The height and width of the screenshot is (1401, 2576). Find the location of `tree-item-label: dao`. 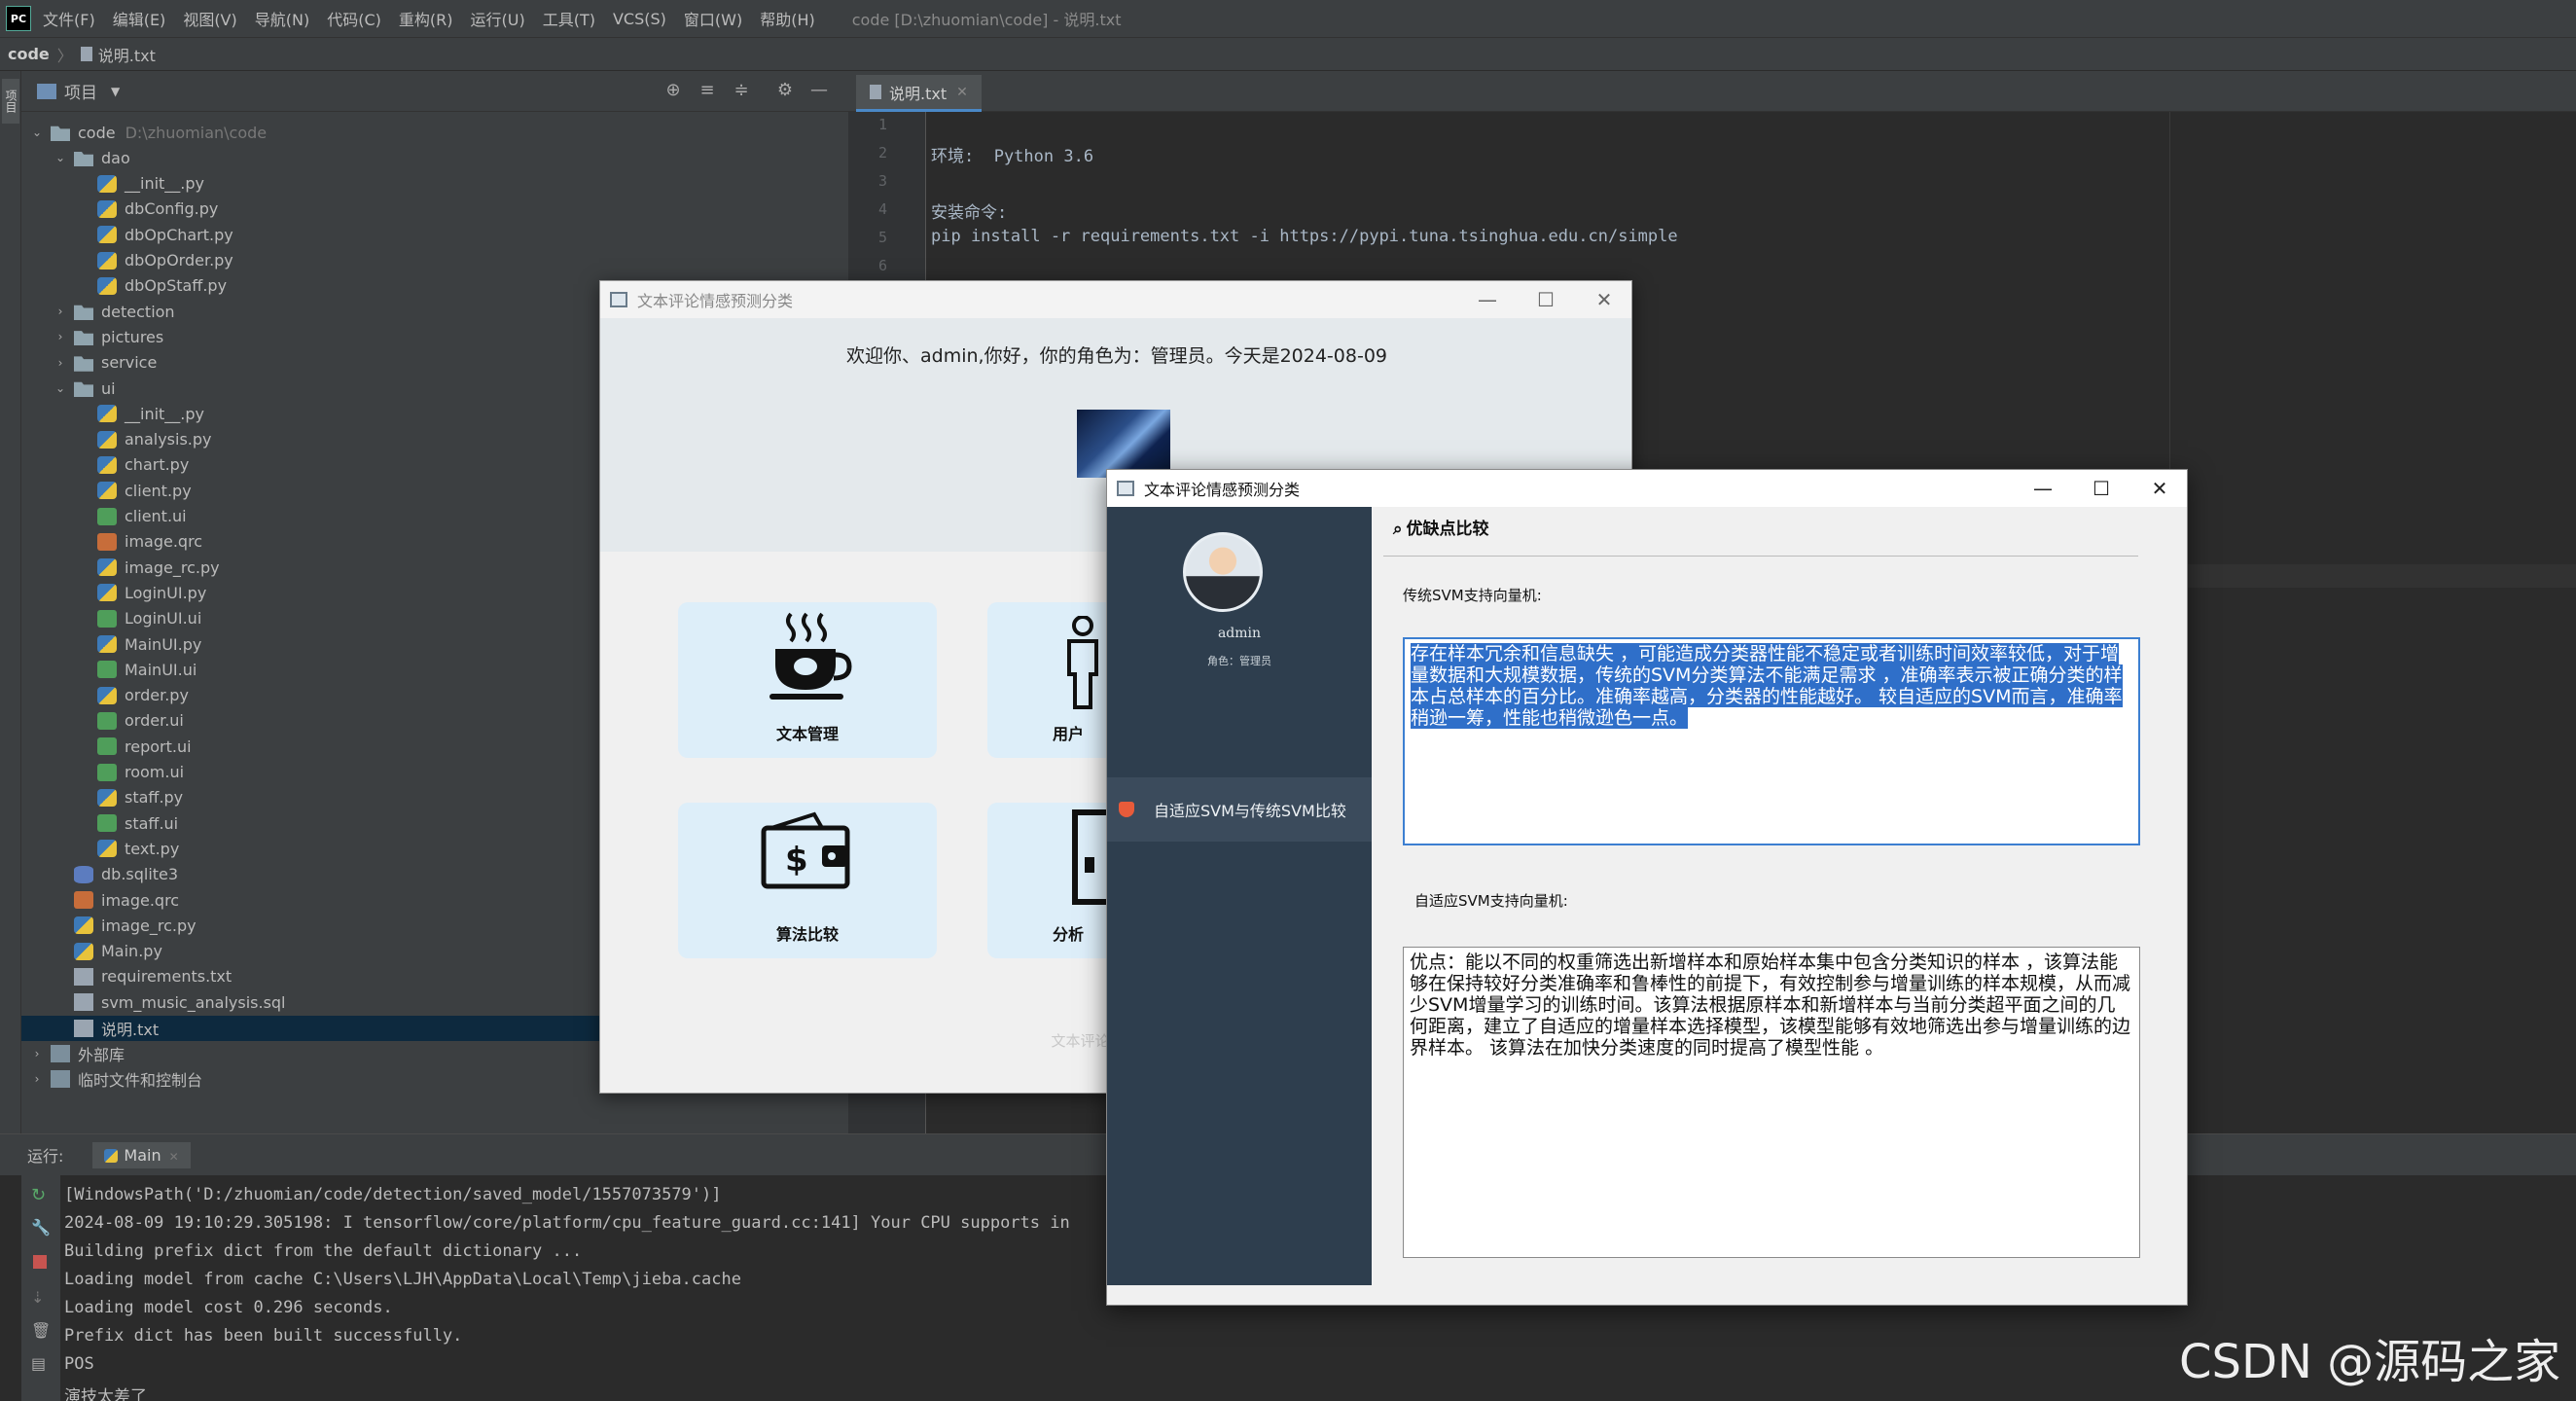

tree-item-label: dao is located at coordinates (115, 157).